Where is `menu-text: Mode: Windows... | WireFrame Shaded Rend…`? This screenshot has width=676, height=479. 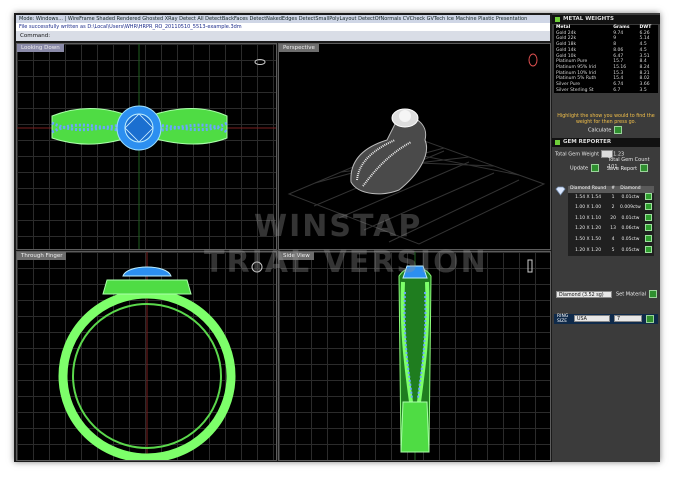 menu-text: Mode: Windows... | WireFrame Shaded Rend… is located at coordinates (271, 19).